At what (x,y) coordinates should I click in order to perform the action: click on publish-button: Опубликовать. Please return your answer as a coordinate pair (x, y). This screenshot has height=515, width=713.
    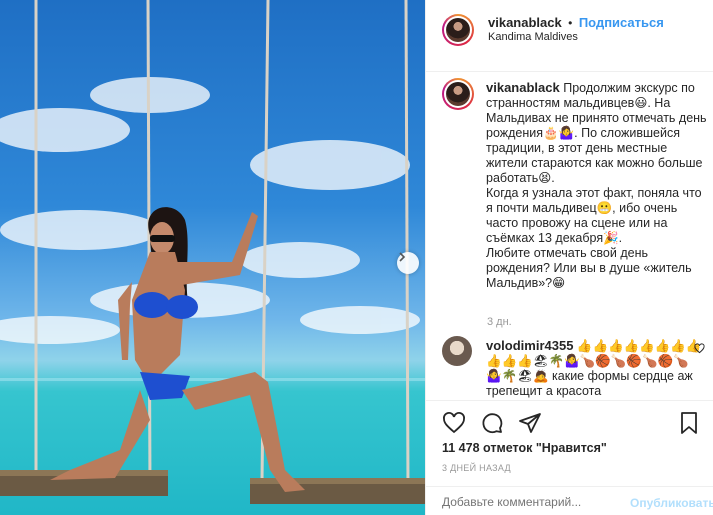
    Looking at the image, I should click on (671, 503).